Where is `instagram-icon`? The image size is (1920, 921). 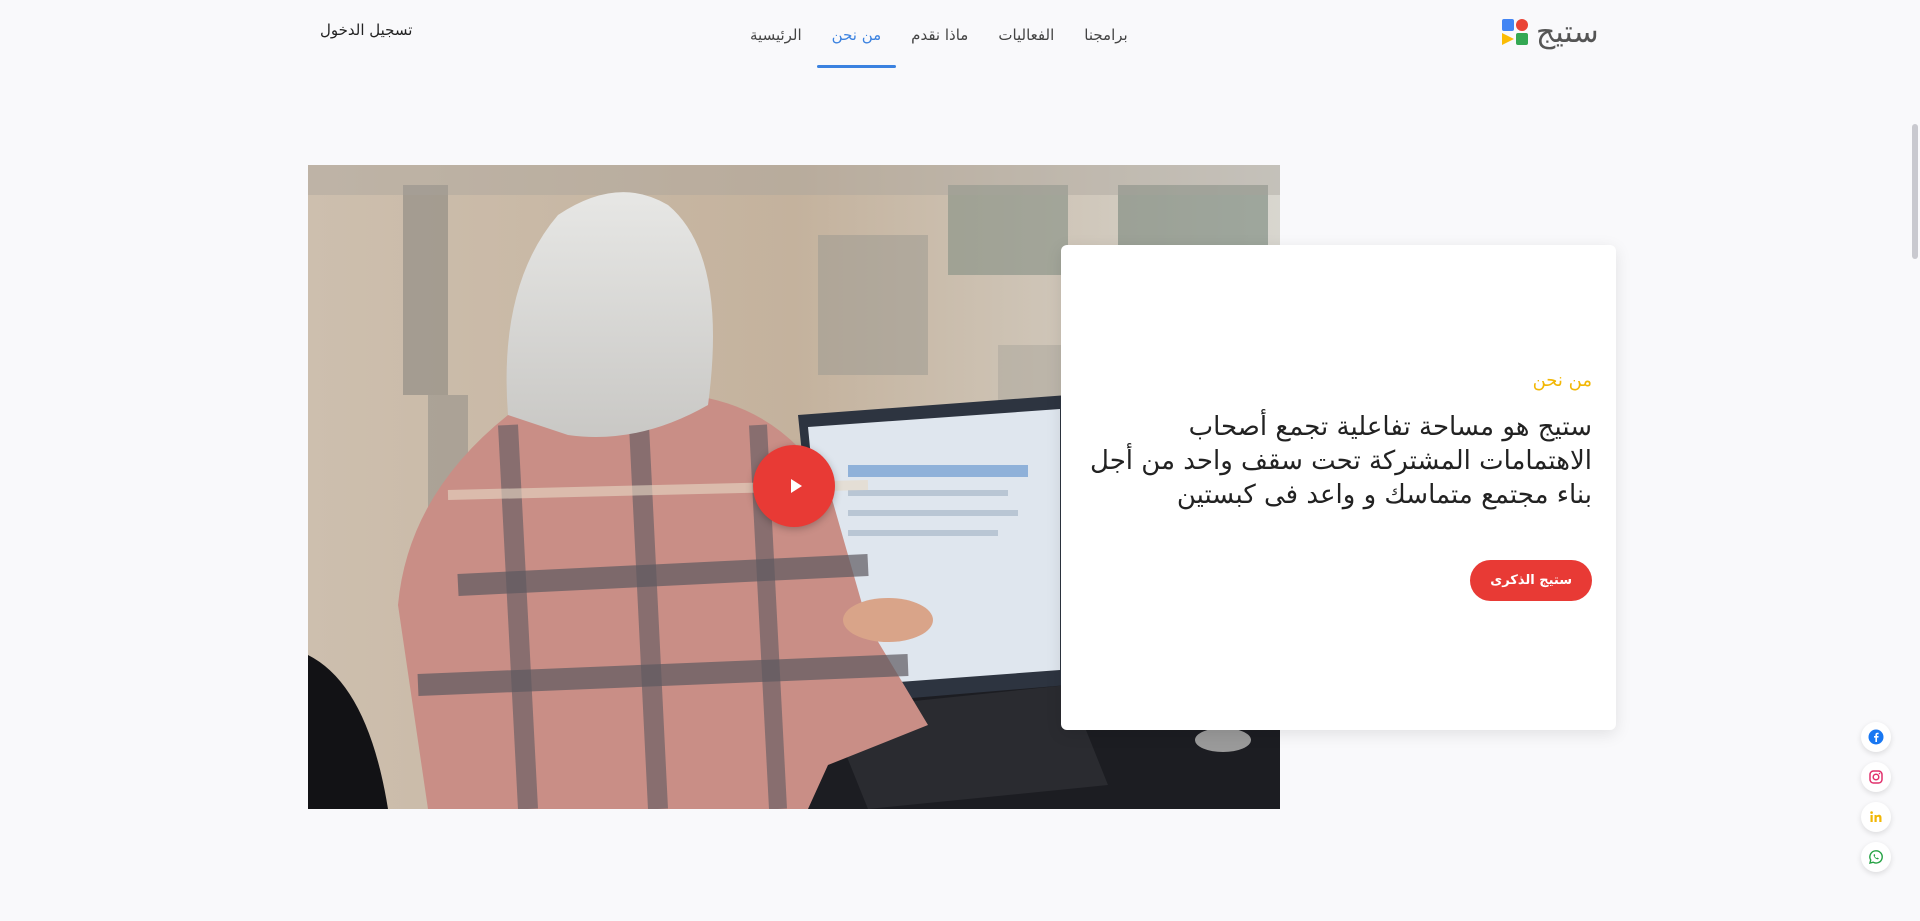
instagram-icon is located at coordinates (1876, 777).